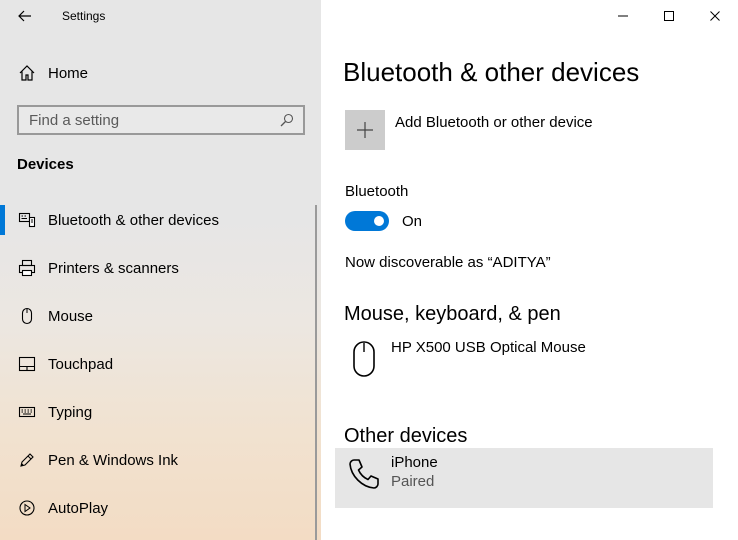 This screenshot has width=738, height=540. I want to click on discoverable-text: Now discoverable as “ADITYA”, so click(448, 262).